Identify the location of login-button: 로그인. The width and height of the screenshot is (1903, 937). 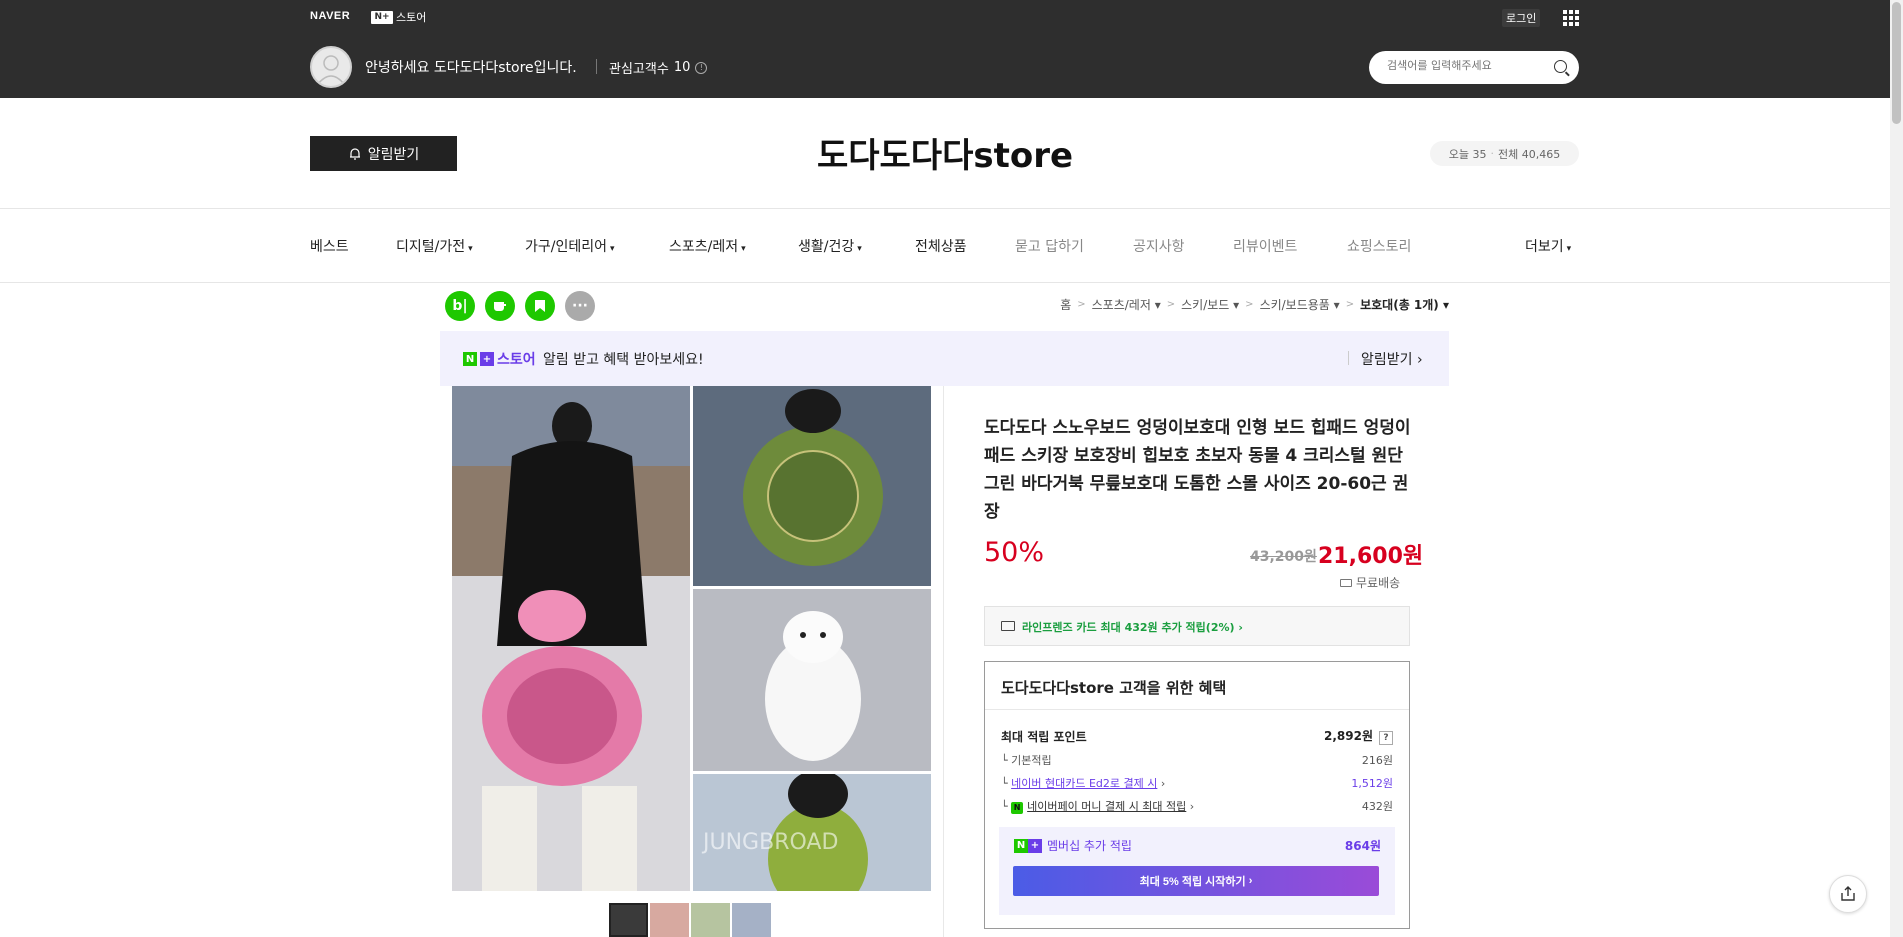
(1521, 18).